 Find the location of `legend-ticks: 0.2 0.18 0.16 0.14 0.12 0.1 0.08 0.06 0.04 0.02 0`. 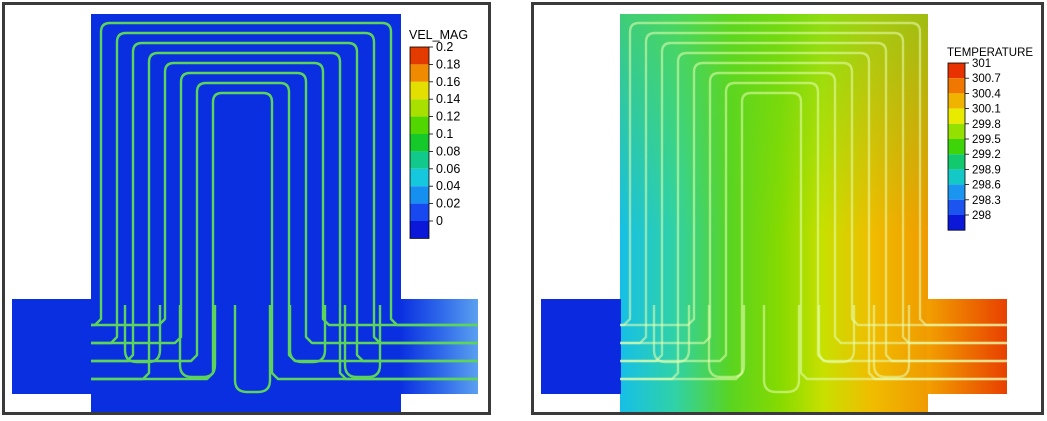

legend-ticks: 0.2 0.18 0.16 0.14 0.12 0.1 0.08 0.06 0.04 0.02 0 is located at coordinates (444, 134).